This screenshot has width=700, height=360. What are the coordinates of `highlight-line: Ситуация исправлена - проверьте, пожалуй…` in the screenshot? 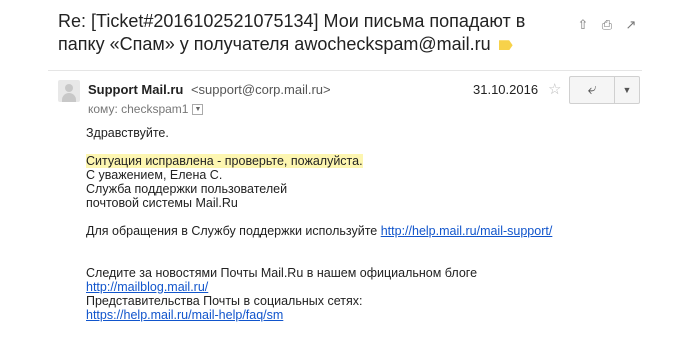 It's located at (356, 161).